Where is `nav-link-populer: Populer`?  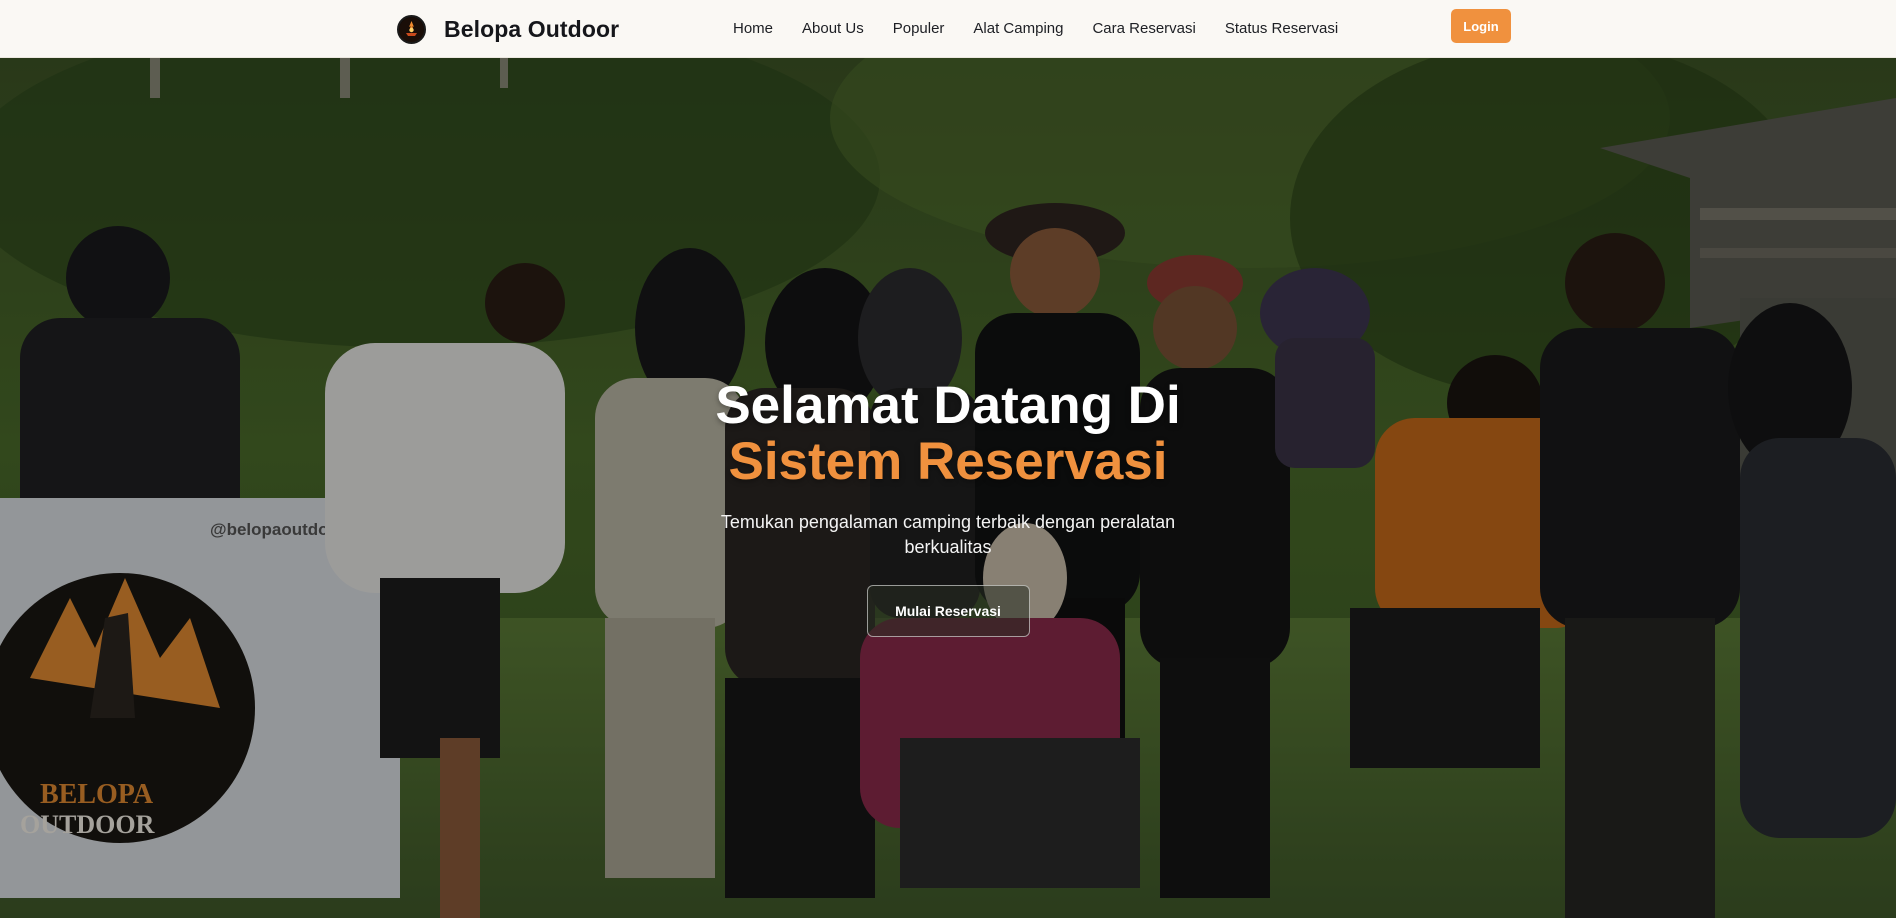 nav-link-populer: Populer is located at coordinates (919, 28).